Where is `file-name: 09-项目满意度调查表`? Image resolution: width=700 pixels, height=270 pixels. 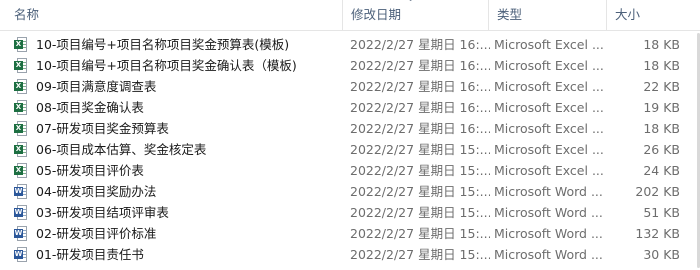 file-name: 09-项目满意度调查表 is located at coordinates (96, 86).